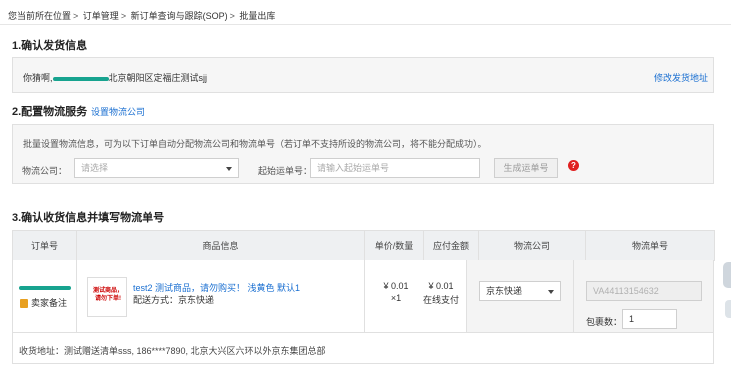  Describe the element at coordinates (158, 78) in the screenshot. I see `shipping-address-suffix: 北京朝阳区定福庄测试sjj` at that location.